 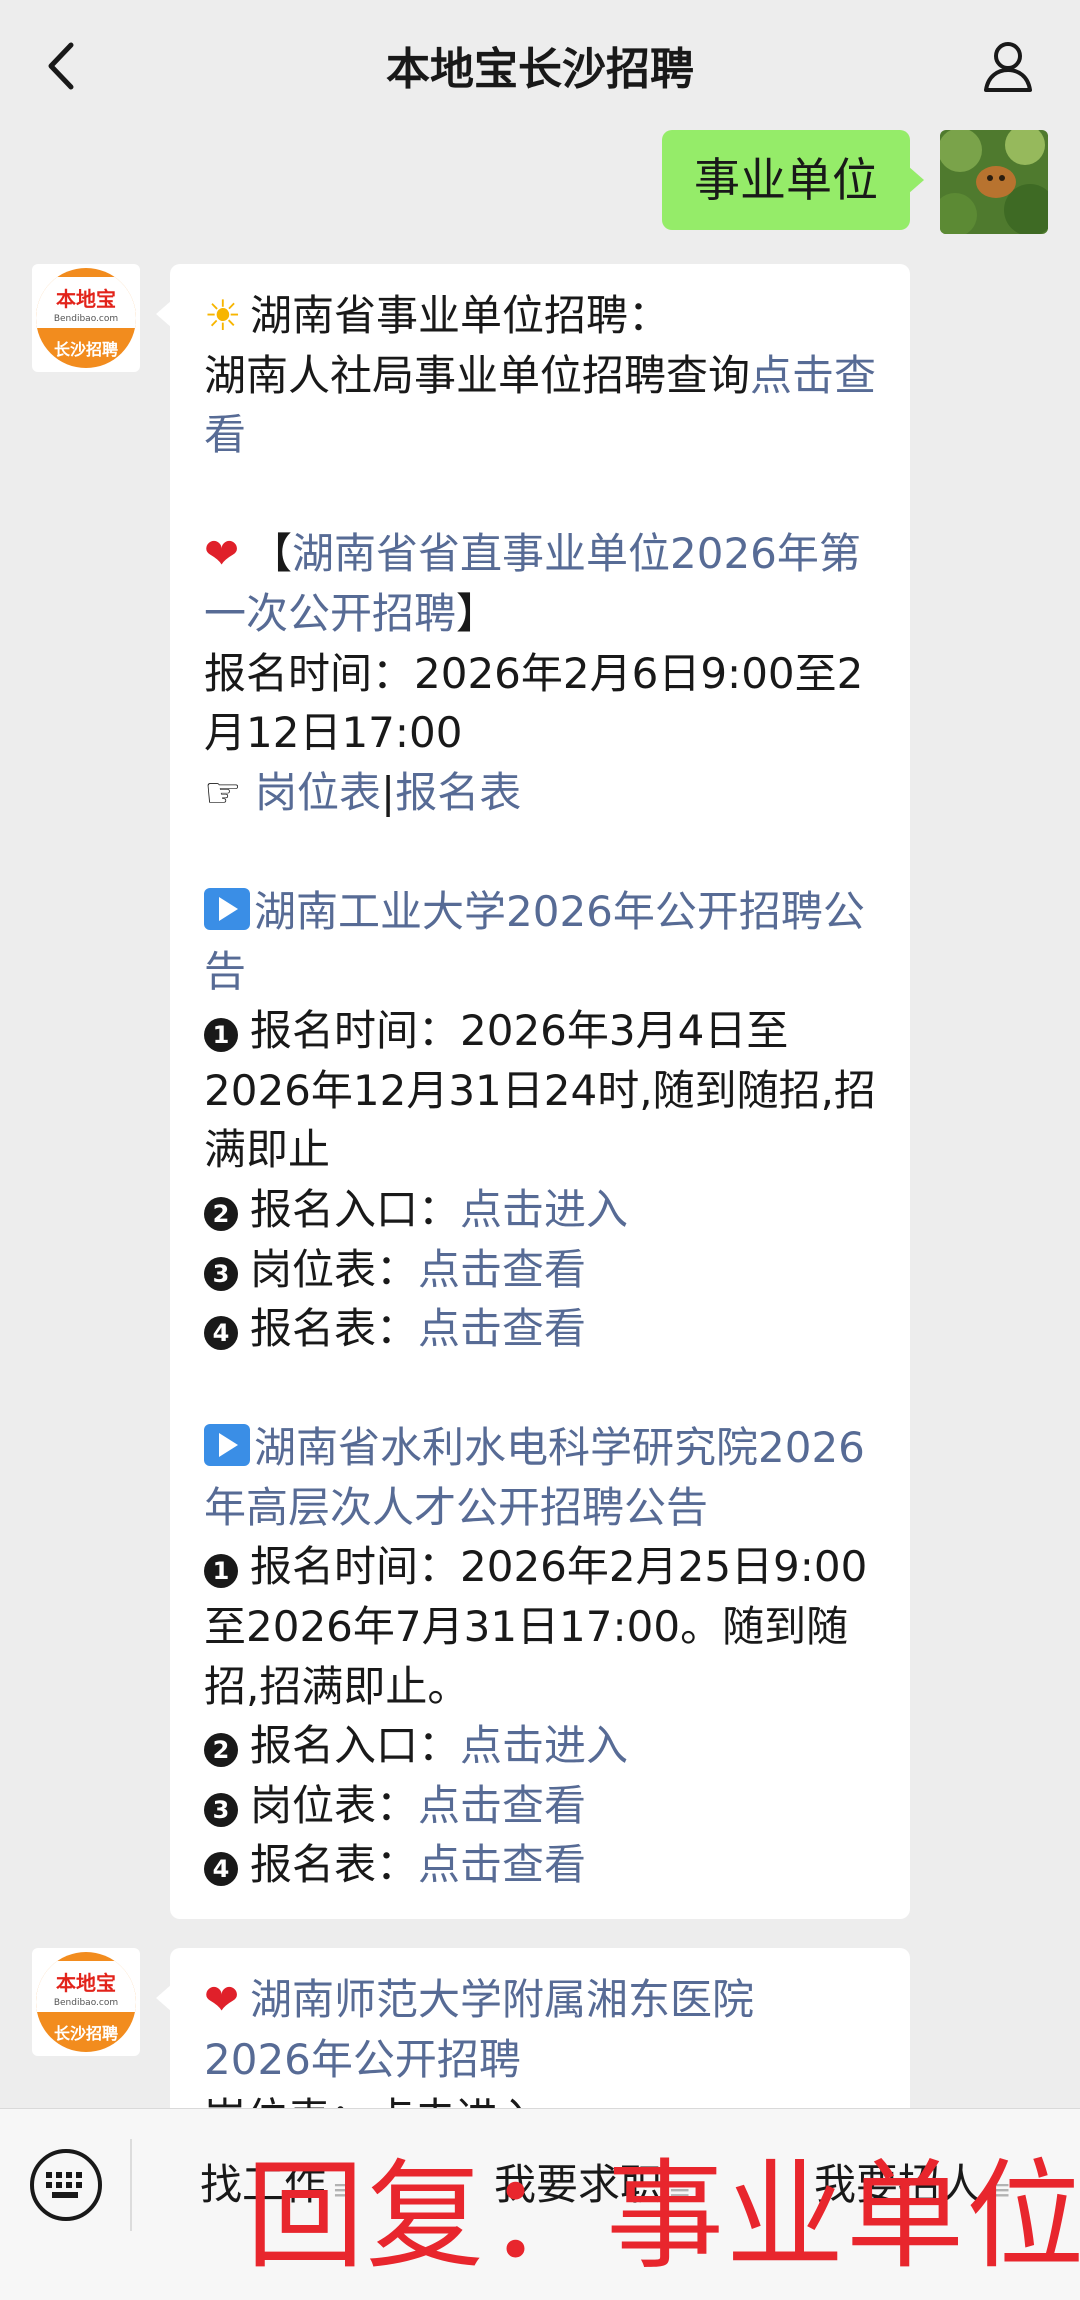 What do you see at coordinates (534, 941) in the screenshot?
I see `recruitment-title-link: 湖南工业大学2026年公开招聘公告` at bounding box center [534, 941].